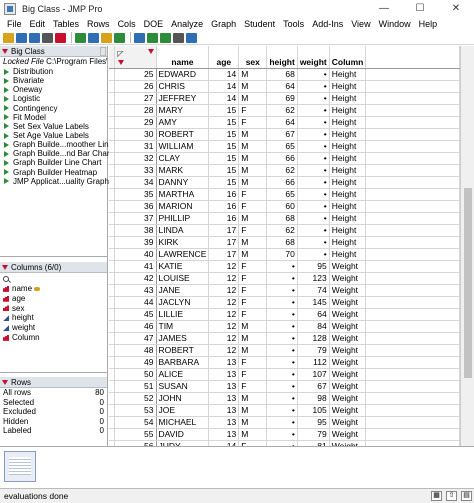 This screenshot has width=474, height=503. Describe the element at coordinates (14, 24) in the screenshot. I see `menu-file: File` at that location.